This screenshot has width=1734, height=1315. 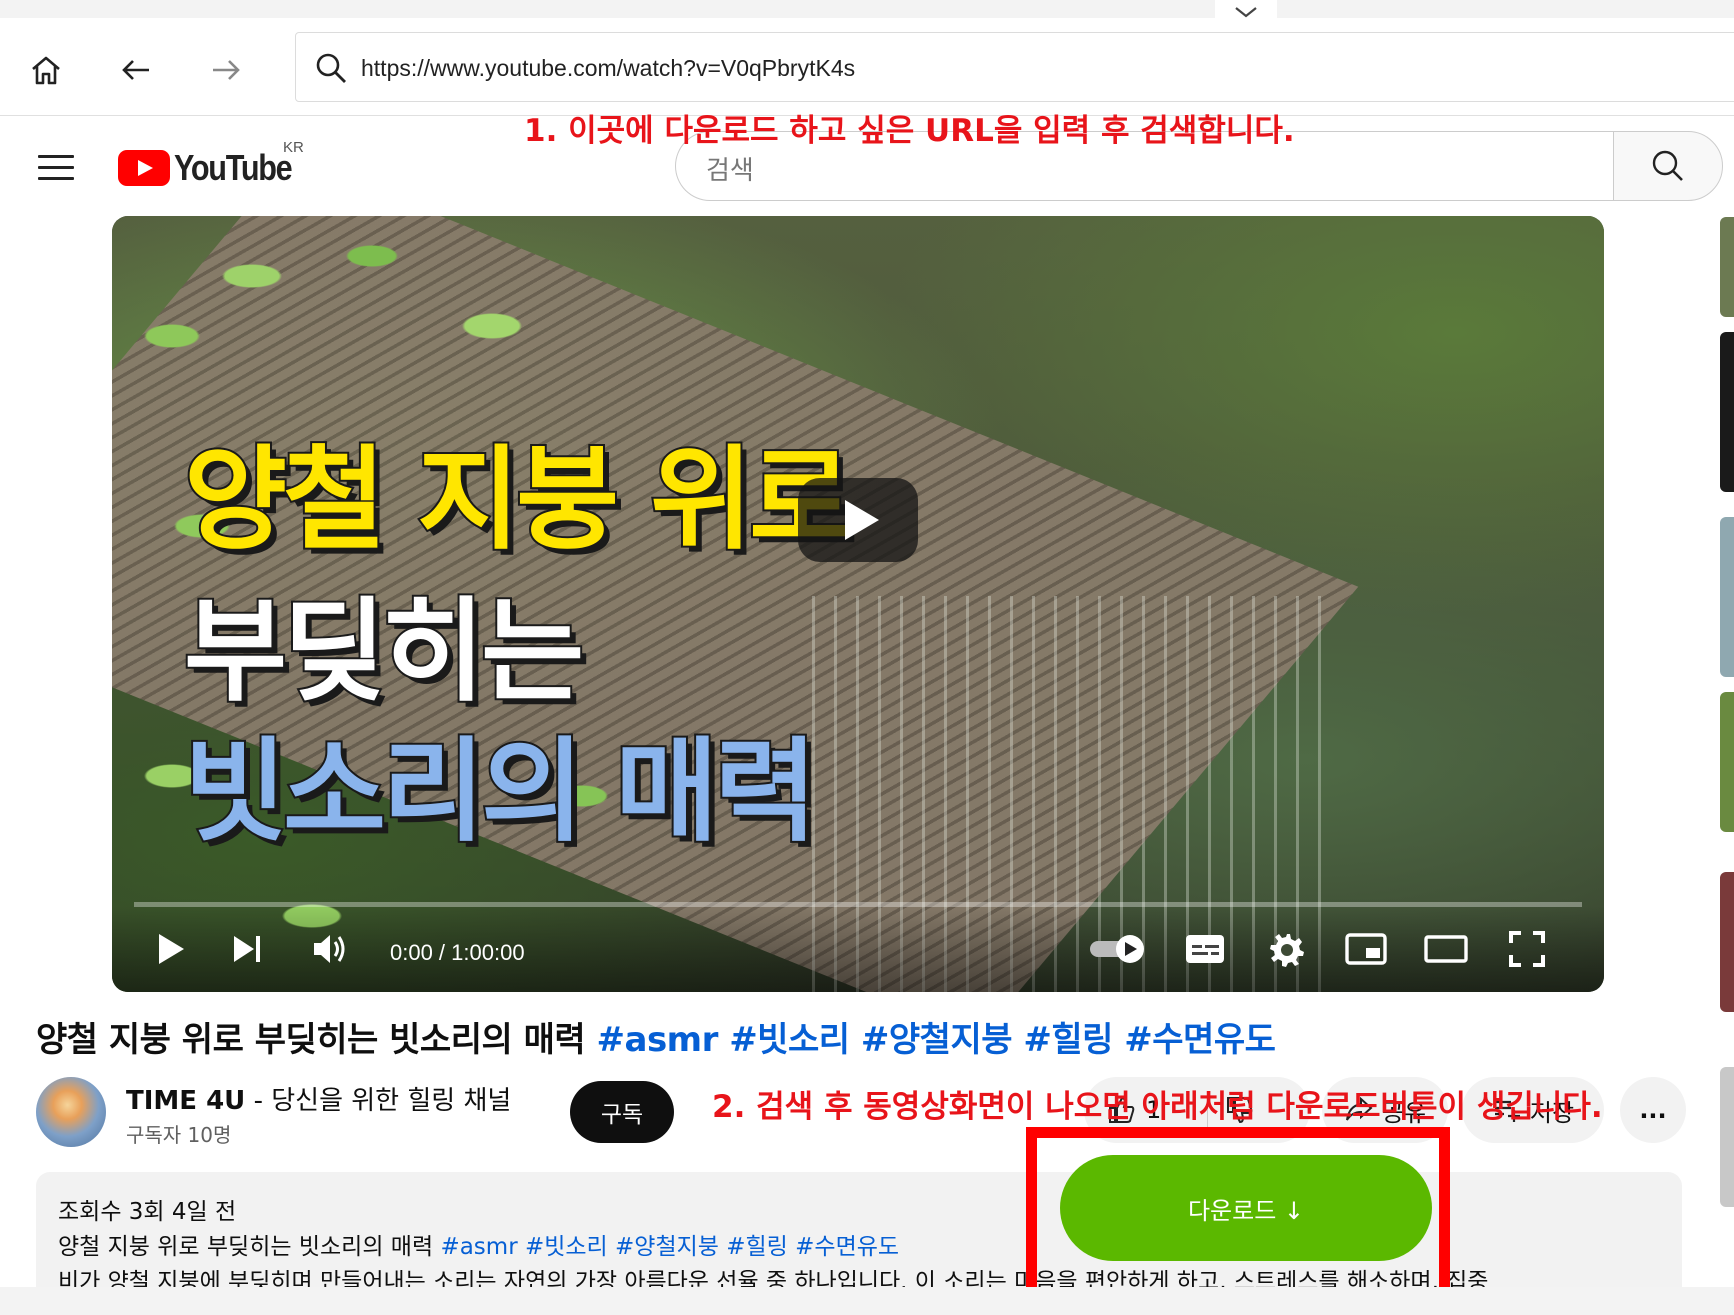 I want to click on youtube-search-button, so click(x=1668, y=166).